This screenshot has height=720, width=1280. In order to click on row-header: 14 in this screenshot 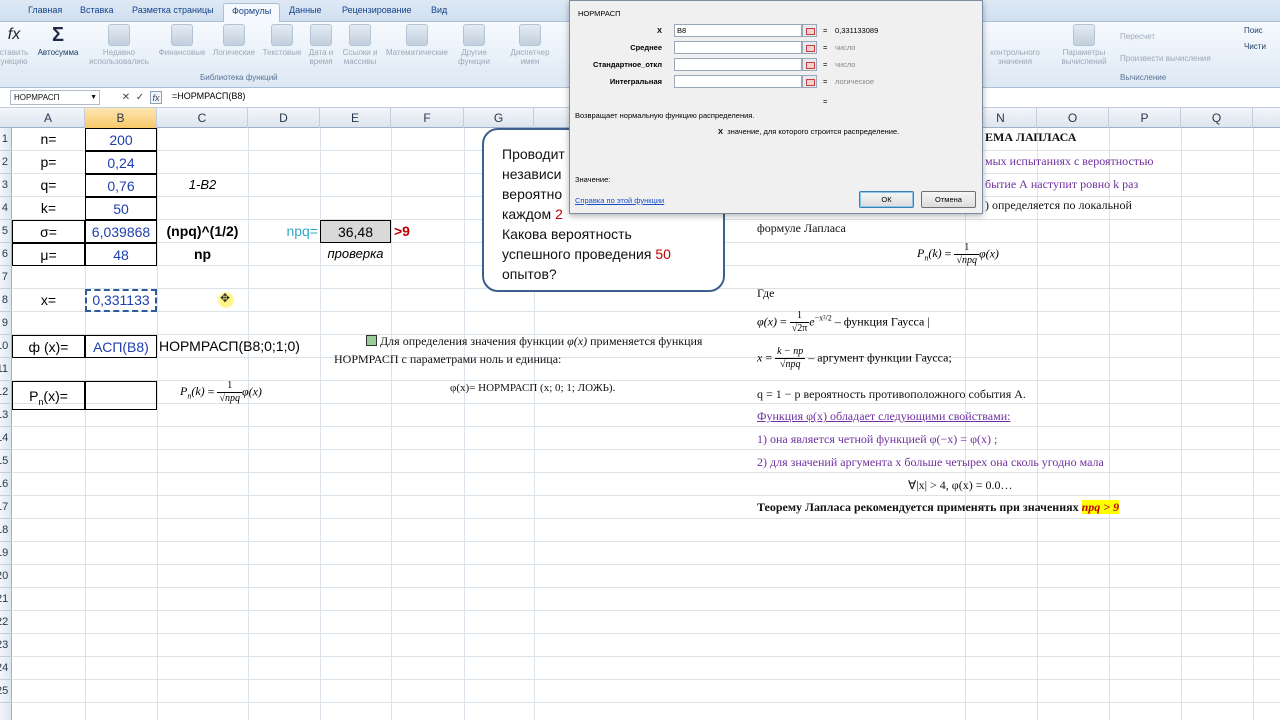, I will do `click(6, 438)`.